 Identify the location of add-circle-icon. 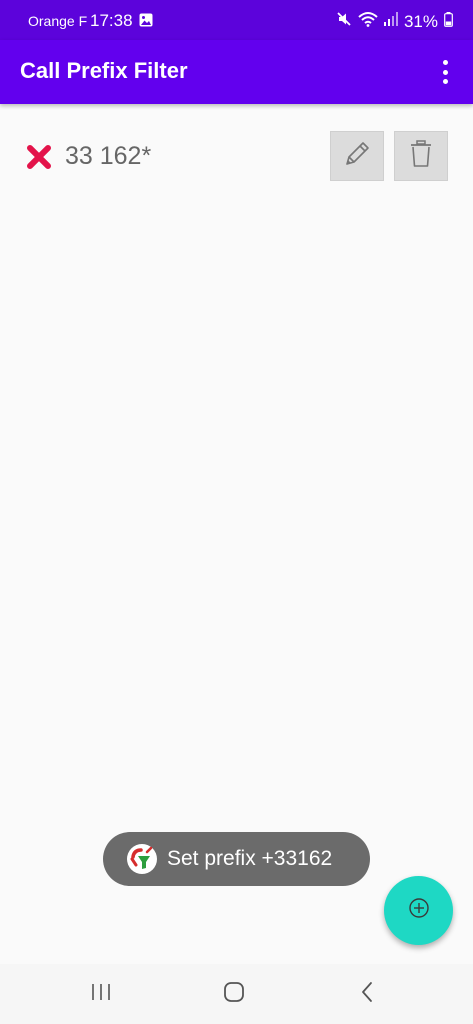
(419, 910).